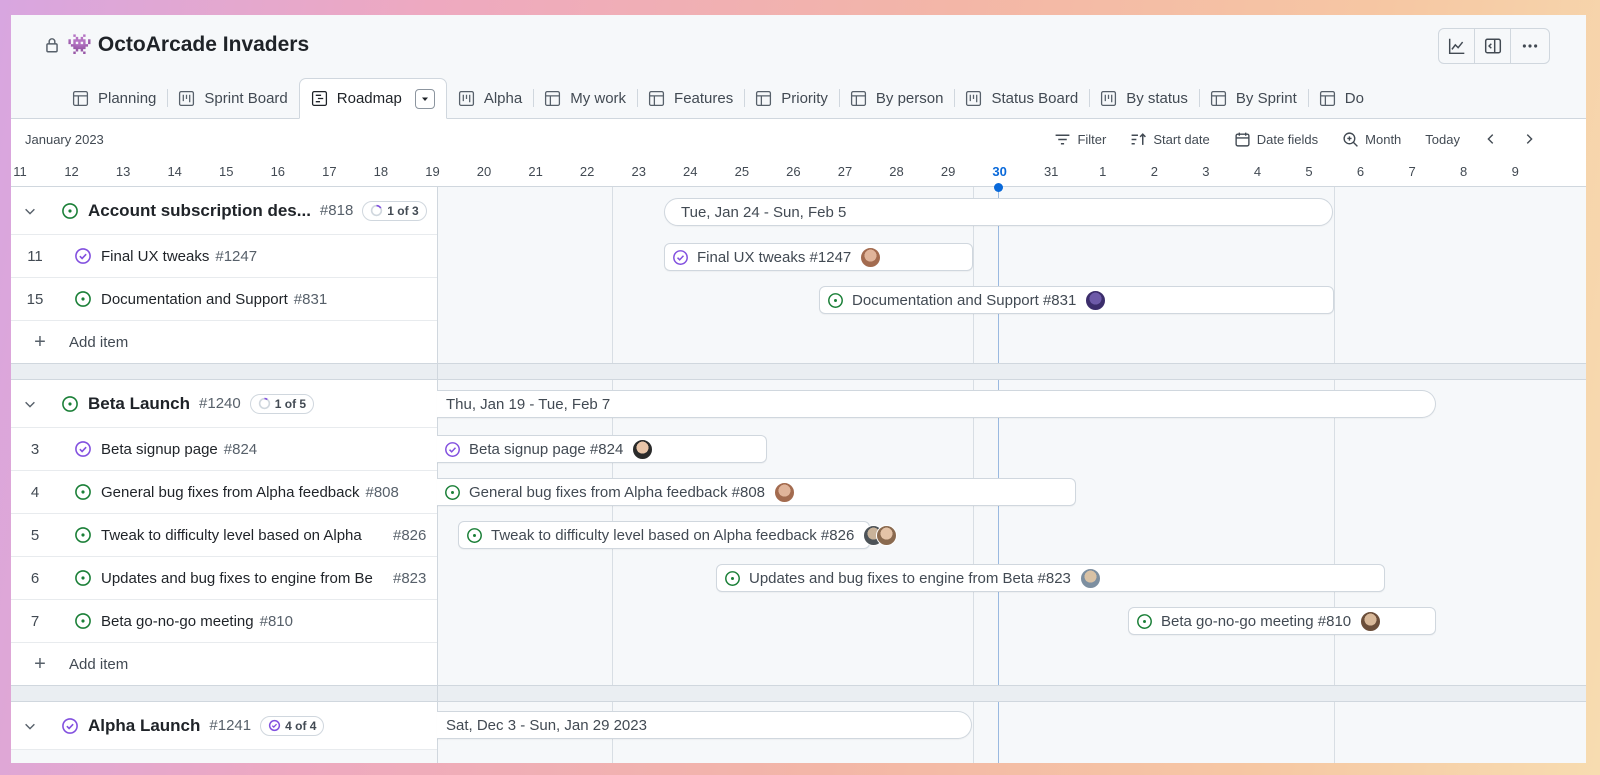  What do you see at coordinates (602, 449) in the screenshot?
I see `item-bar: Beta signup page #824` at bounding box center [602, 449].